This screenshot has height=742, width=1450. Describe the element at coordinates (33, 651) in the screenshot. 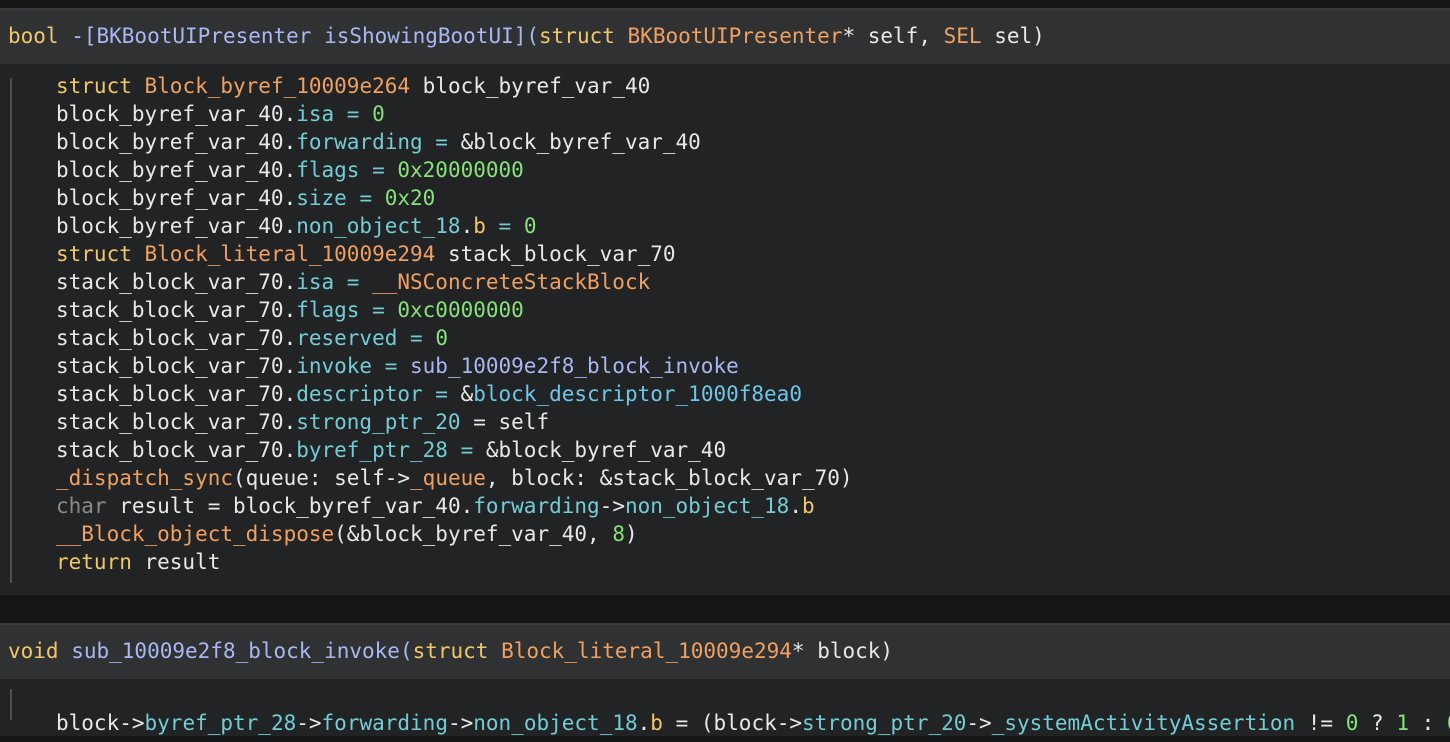

I see `code-token: void` at that location.